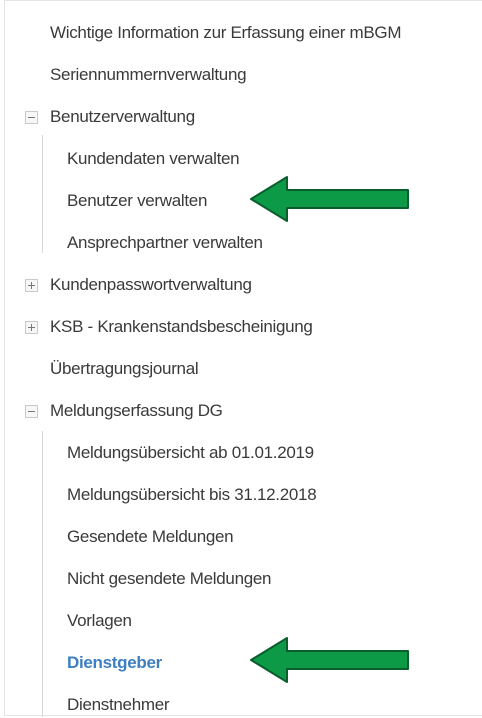 The image size is (482, 718). What do you see at coordinates (169, 579) in the screenshot?
I see `nav-item-nicht-gesendete-meldungen: Nicht gesendete Meldungen` at bounding box center [169, 579].